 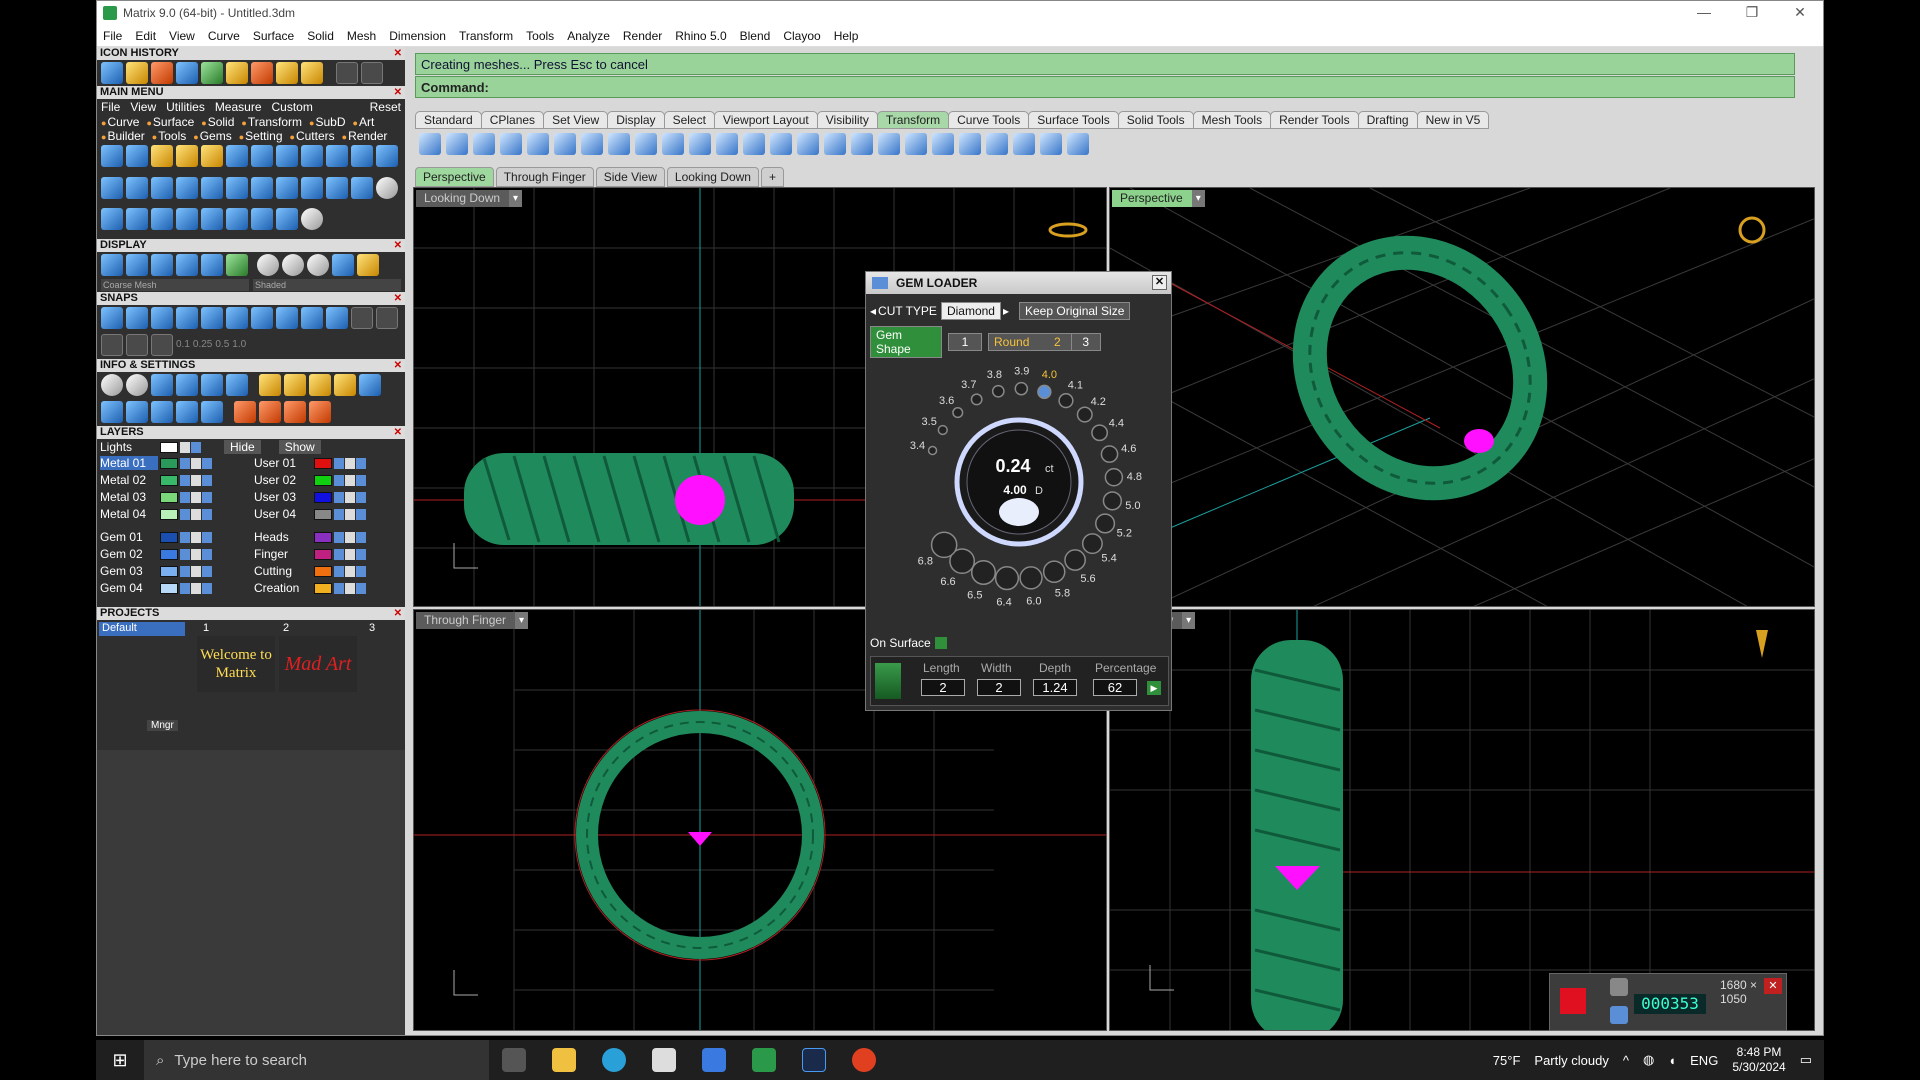 I want to click on menu-mesh: Mesh, so click(x=361, y=36).